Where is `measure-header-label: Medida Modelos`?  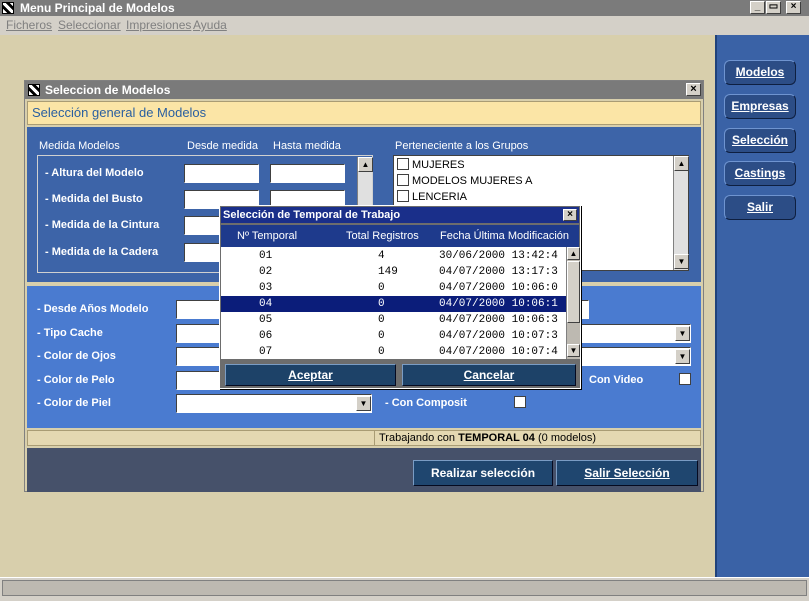
measure-header-label: Medida Modelos is located at coordinates (79, 146).